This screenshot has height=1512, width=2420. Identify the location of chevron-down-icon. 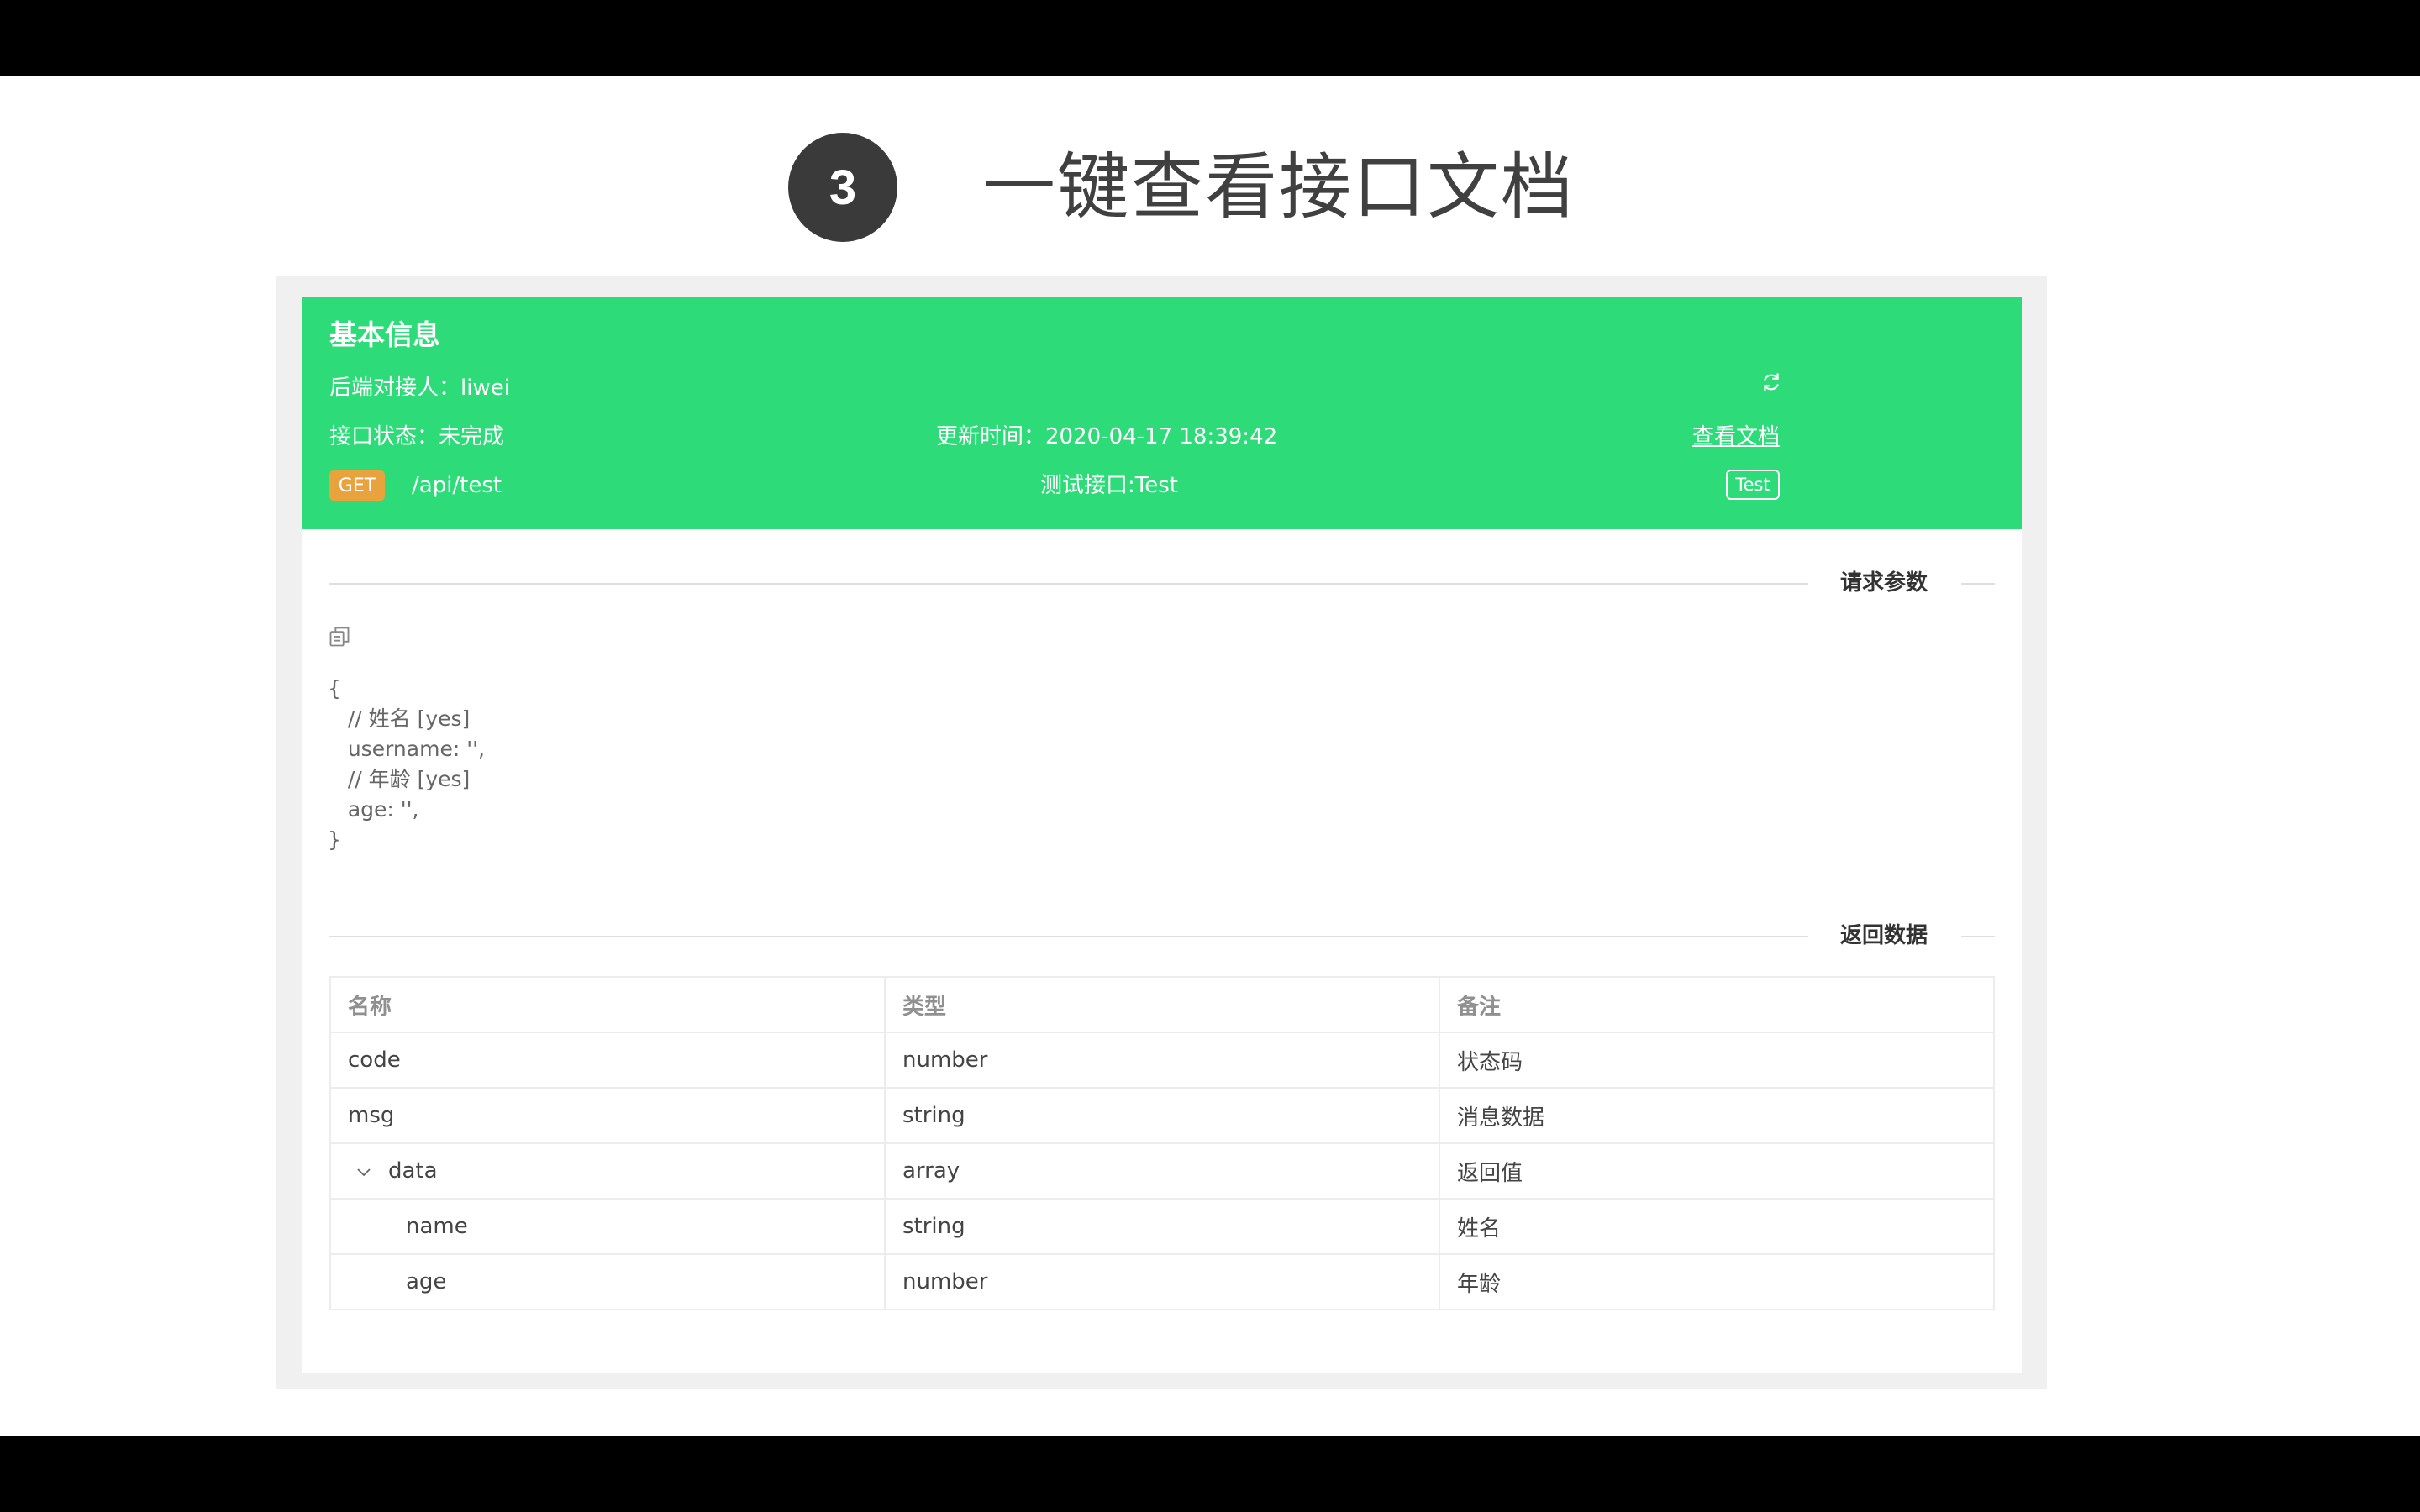
(367, 1171).